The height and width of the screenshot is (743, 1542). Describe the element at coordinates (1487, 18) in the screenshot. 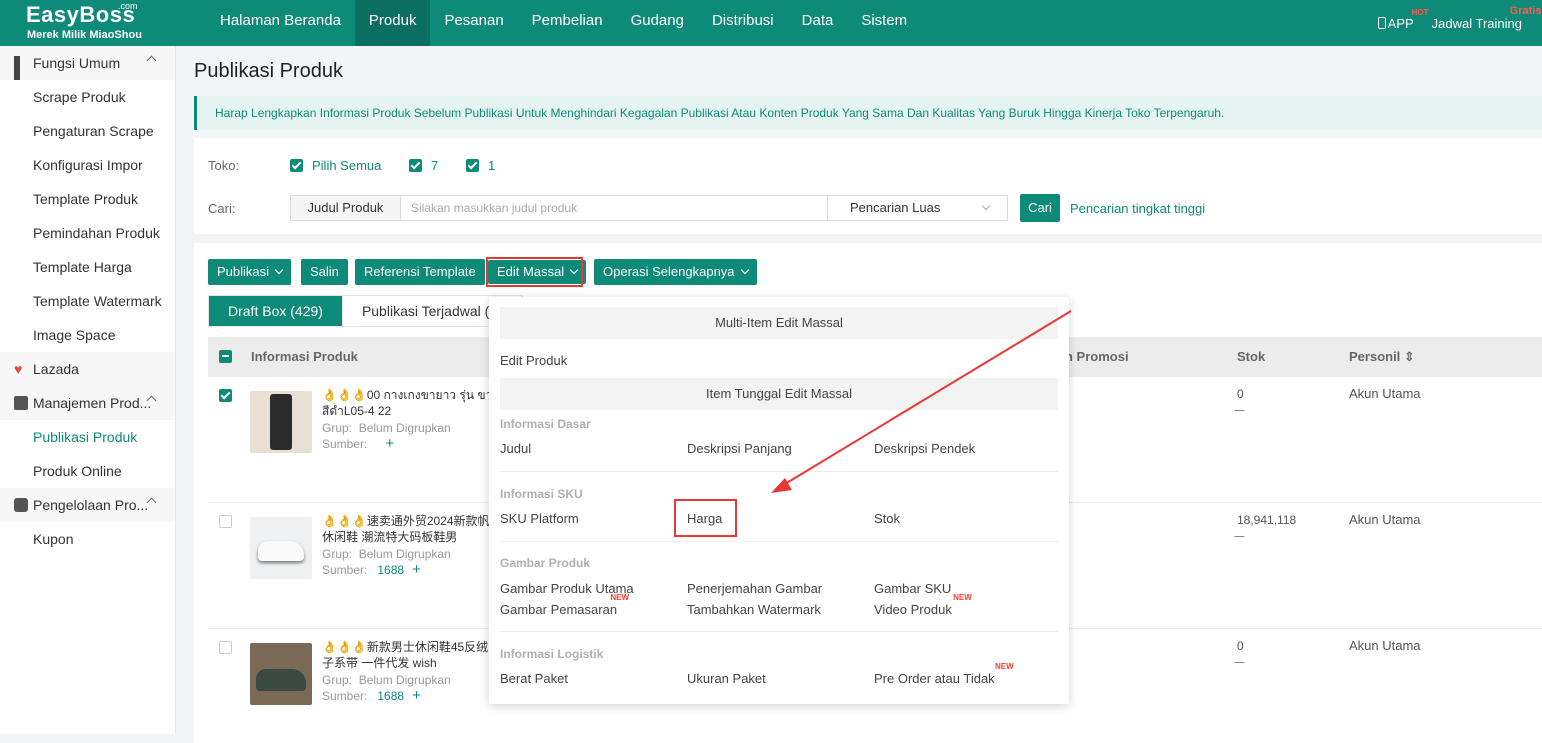

I see `training-link: Jadwal Training Gratis` at that location.